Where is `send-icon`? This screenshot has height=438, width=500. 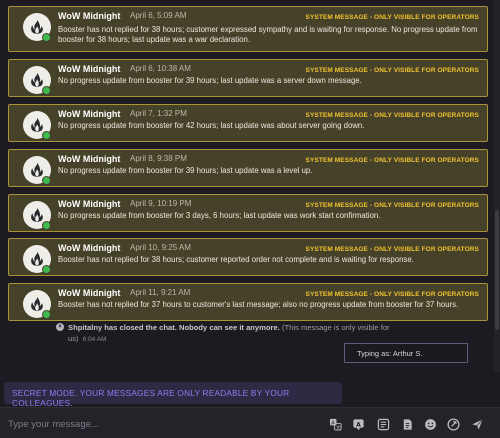 send-icon is located at coordinates (477, 424).